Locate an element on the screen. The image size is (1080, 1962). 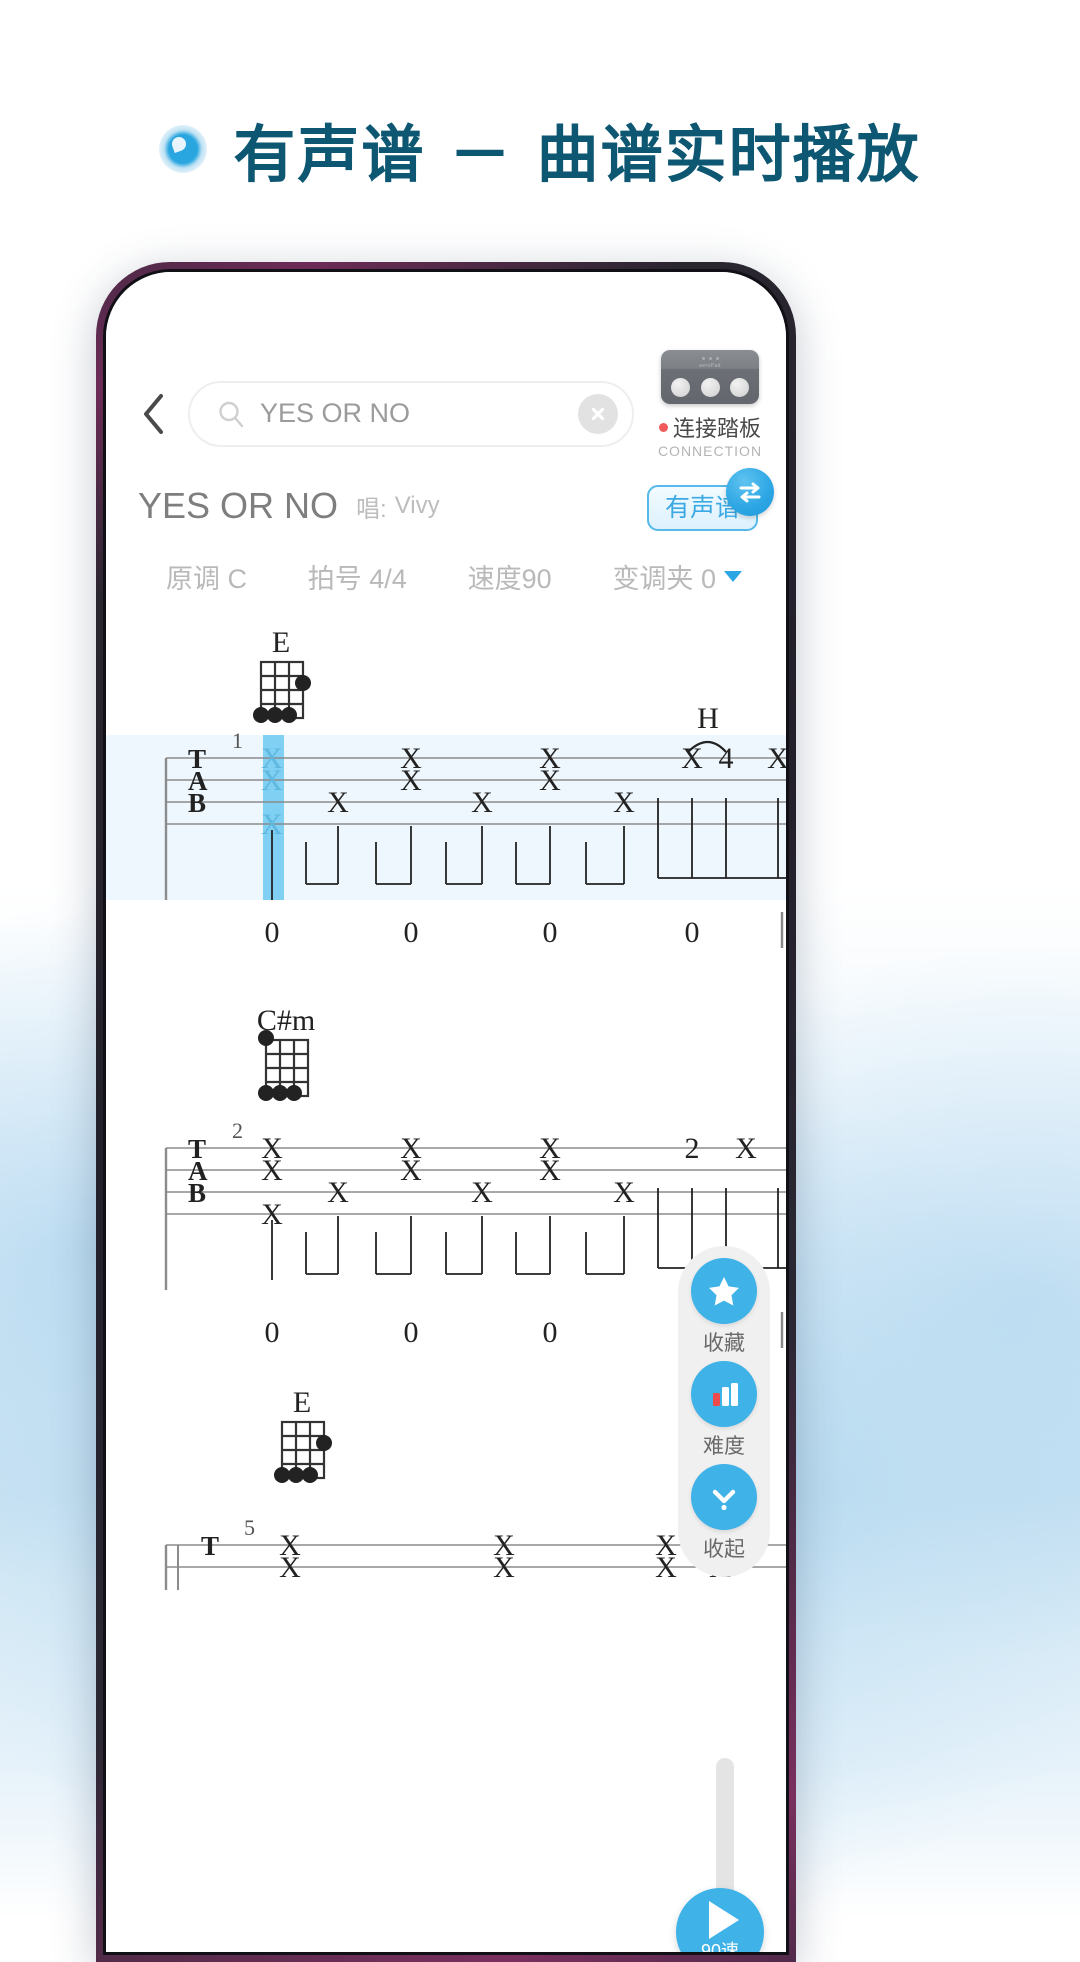
meta-tempo: 速度90 is located at coordinates (509, 579).